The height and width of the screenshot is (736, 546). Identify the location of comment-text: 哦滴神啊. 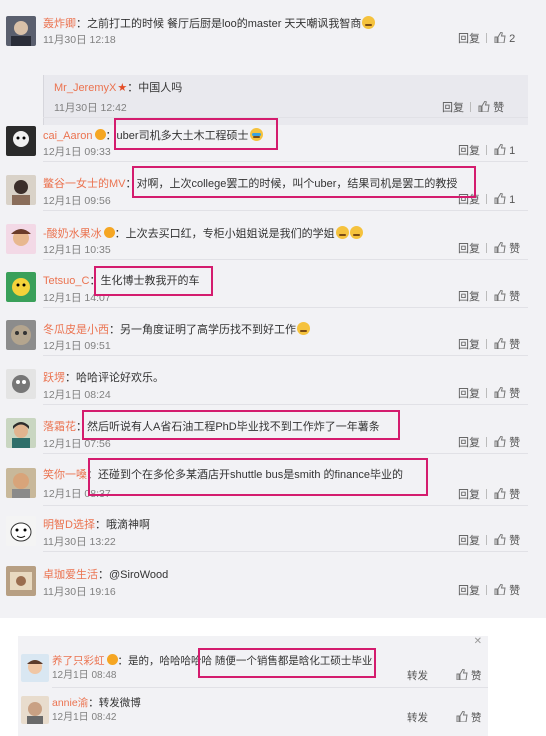
(127, 525).